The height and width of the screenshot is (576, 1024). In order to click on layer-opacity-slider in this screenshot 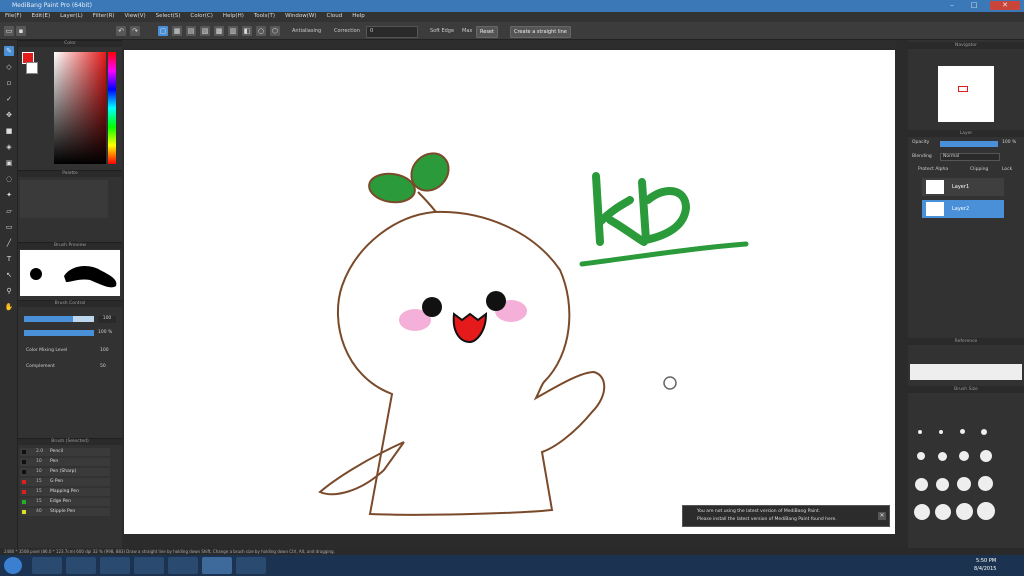, I will do `click(969, 144)`.